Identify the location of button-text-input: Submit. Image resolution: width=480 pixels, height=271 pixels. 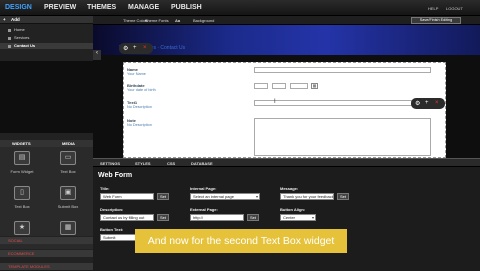
(119, 237).